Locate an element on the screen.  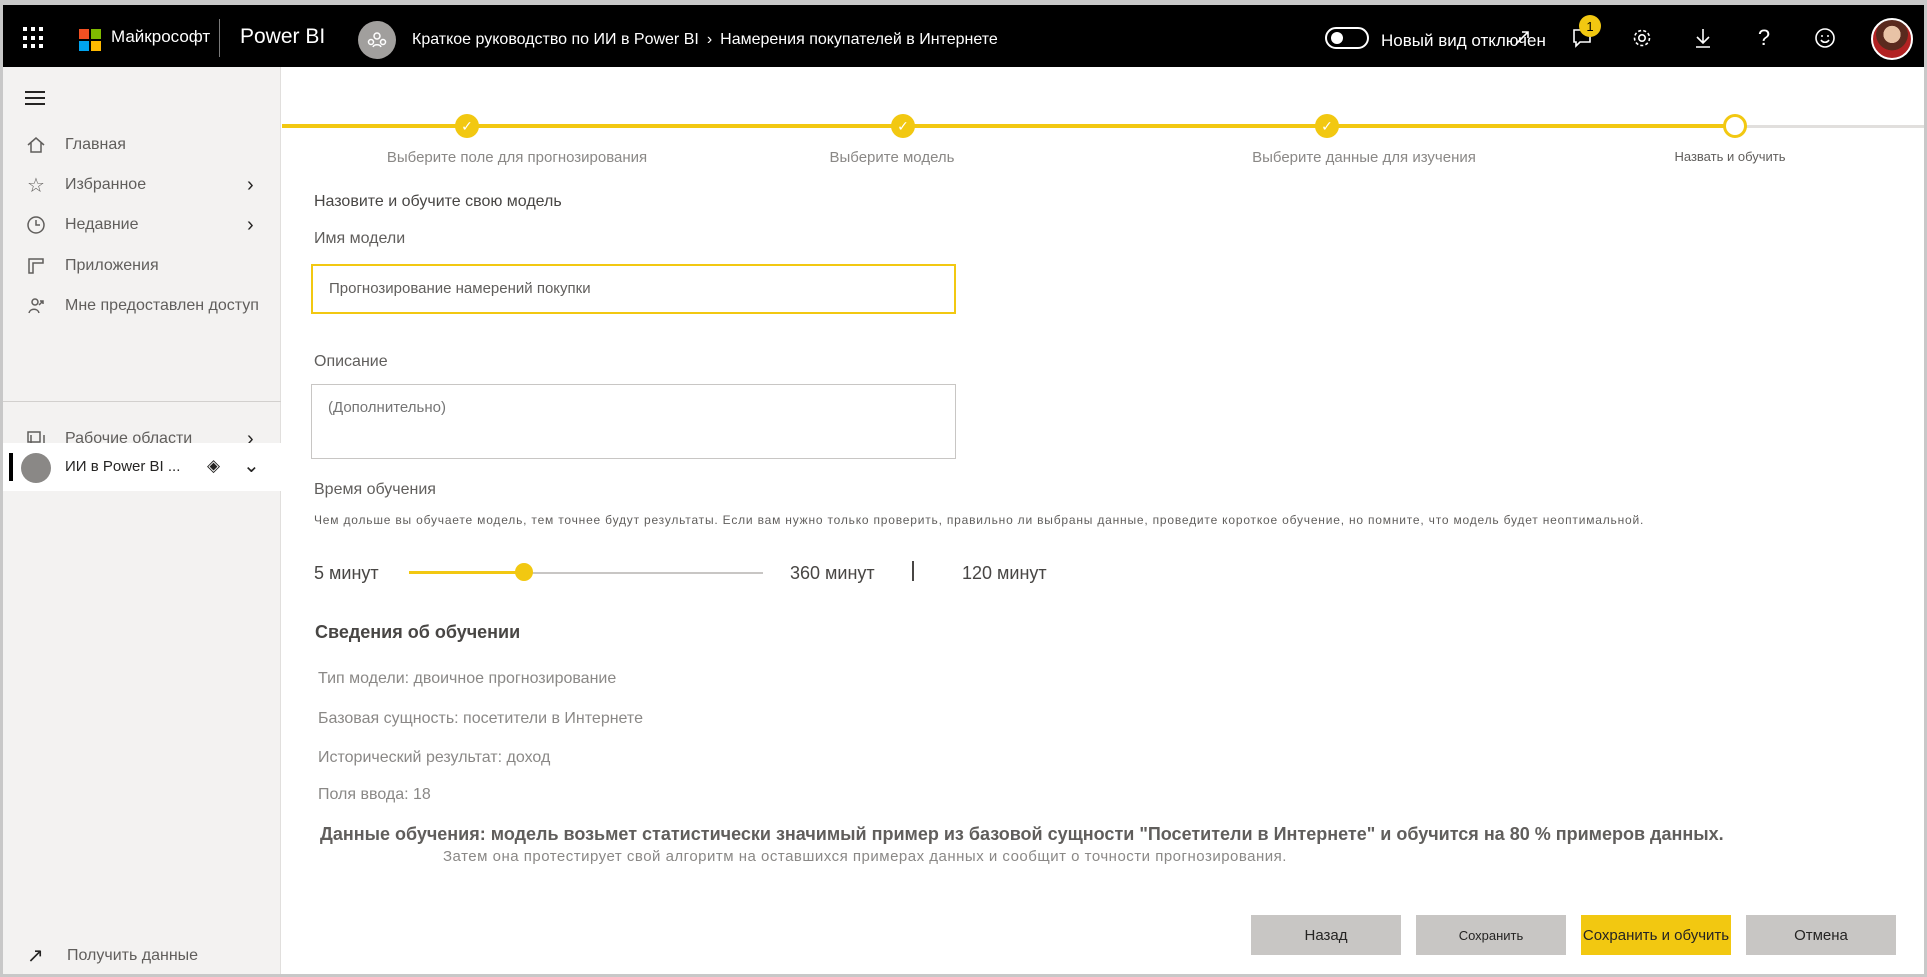
breadcrumb-page: Намерения покупателей в Интернете is located at coordinates (859, 39).